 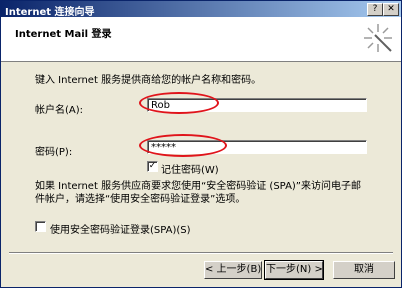 I want to click on remember-password-label: 记住密码(W), so click(x=190, y=168).